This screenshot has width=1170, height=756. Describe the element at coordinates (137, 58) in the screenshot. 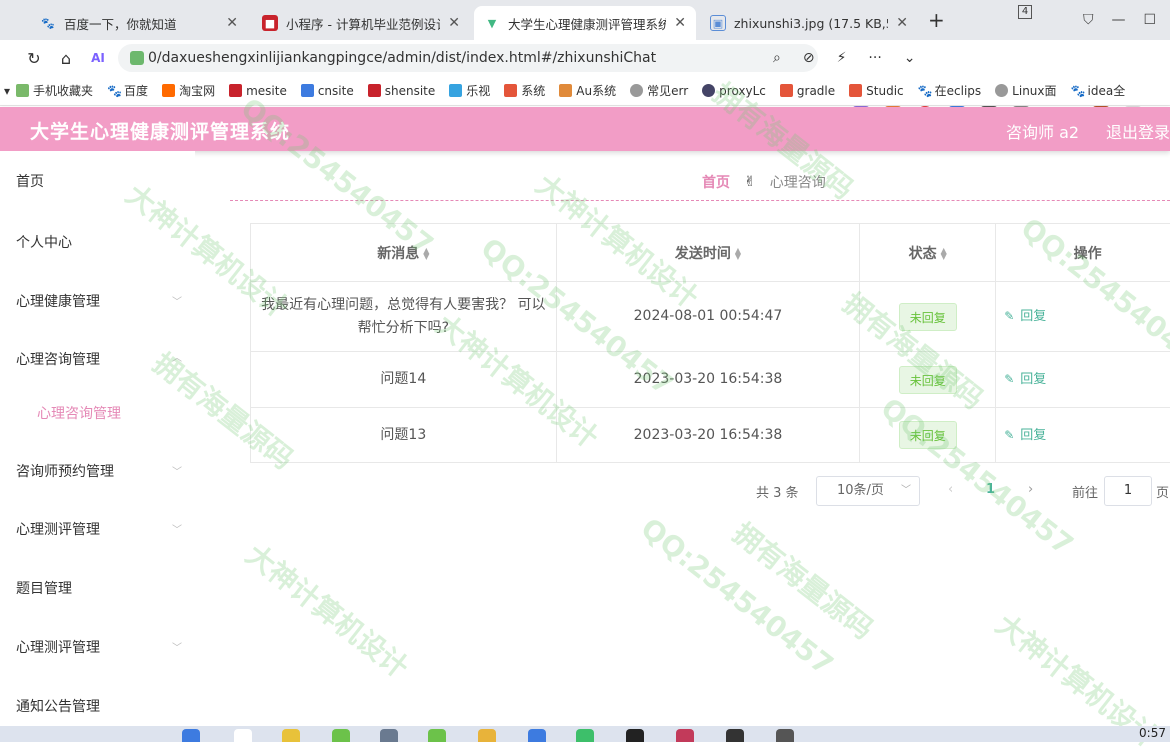

I see `secure-shield-icon` at that location.